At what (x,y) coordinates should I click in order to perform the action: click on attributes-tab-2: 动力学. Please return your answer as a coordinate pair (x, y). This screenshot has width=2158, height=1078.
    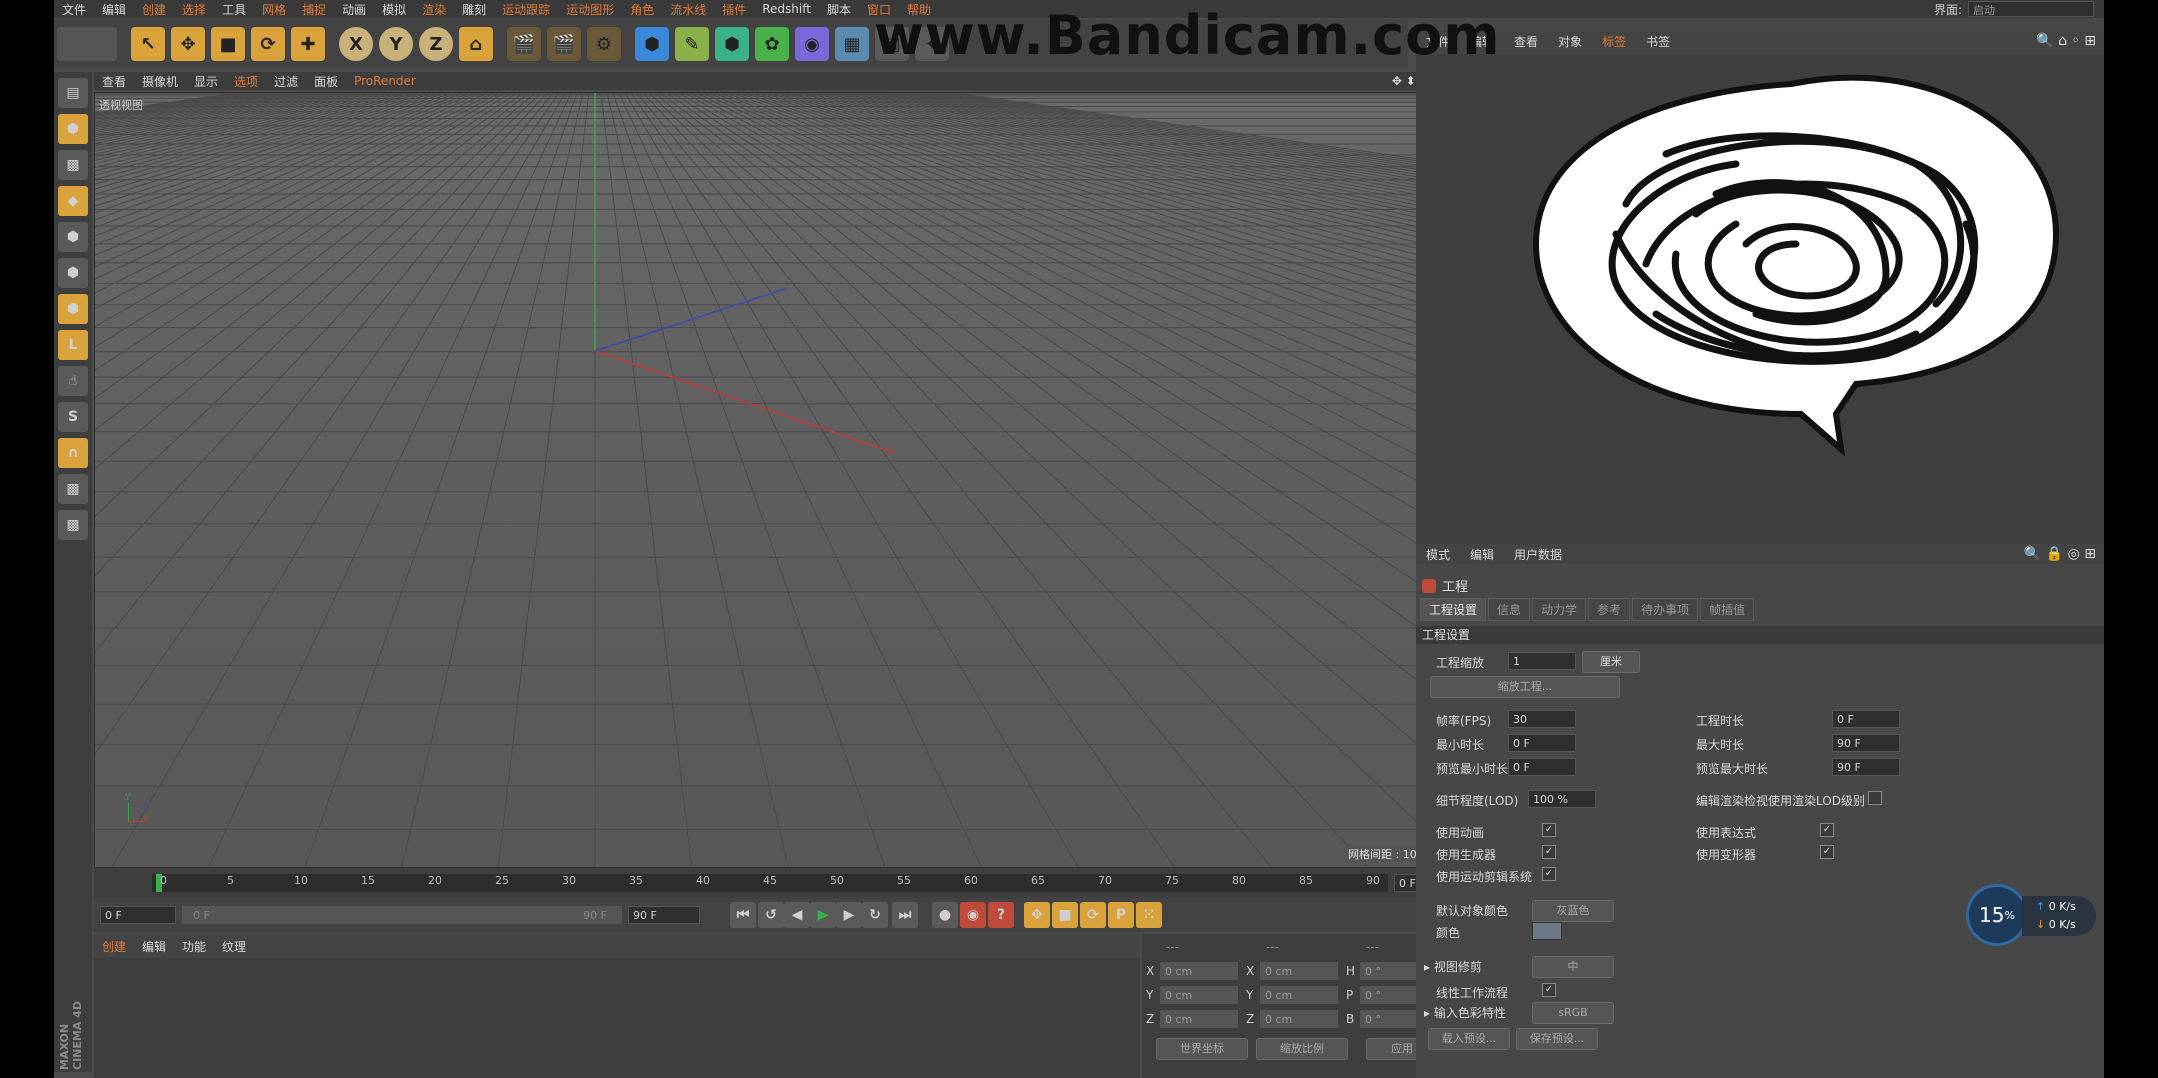
    Looking at the image, I should click on (1559, 609).